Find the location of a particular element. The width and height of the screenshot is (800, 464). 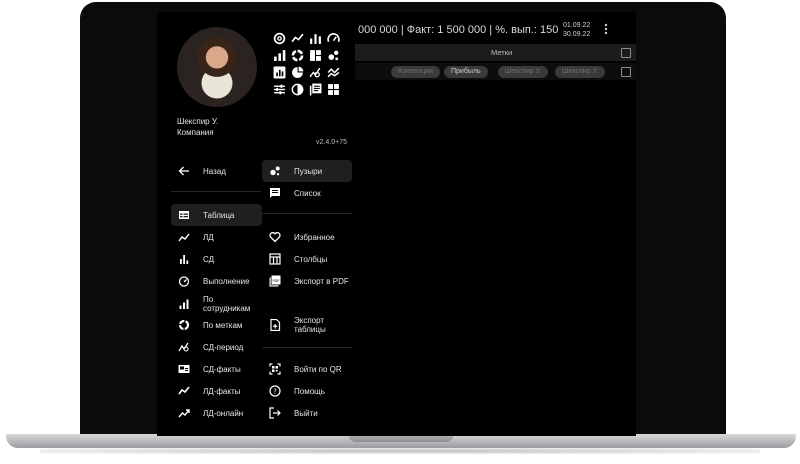

menu-item-ld-facts: ЛД-факты is located at coordinates (216, 391).